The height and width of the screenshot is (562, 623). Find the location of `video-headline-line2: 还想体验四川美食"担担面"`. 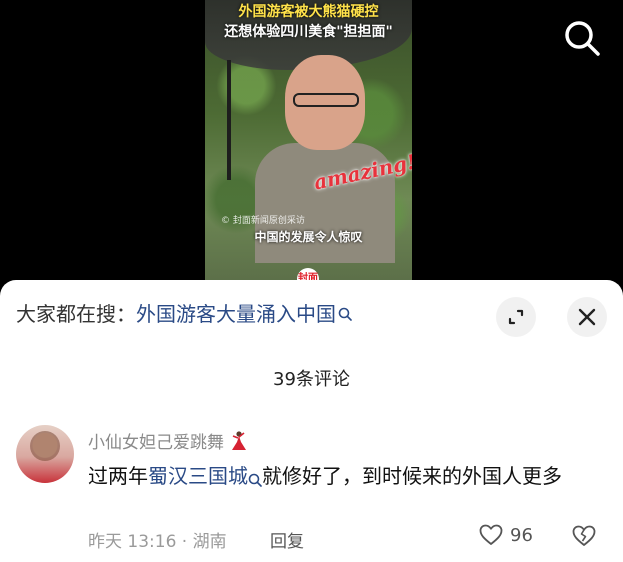

video-headline-line2: 还想体验四川美食"担担面" is located at coordinates (308, 32).